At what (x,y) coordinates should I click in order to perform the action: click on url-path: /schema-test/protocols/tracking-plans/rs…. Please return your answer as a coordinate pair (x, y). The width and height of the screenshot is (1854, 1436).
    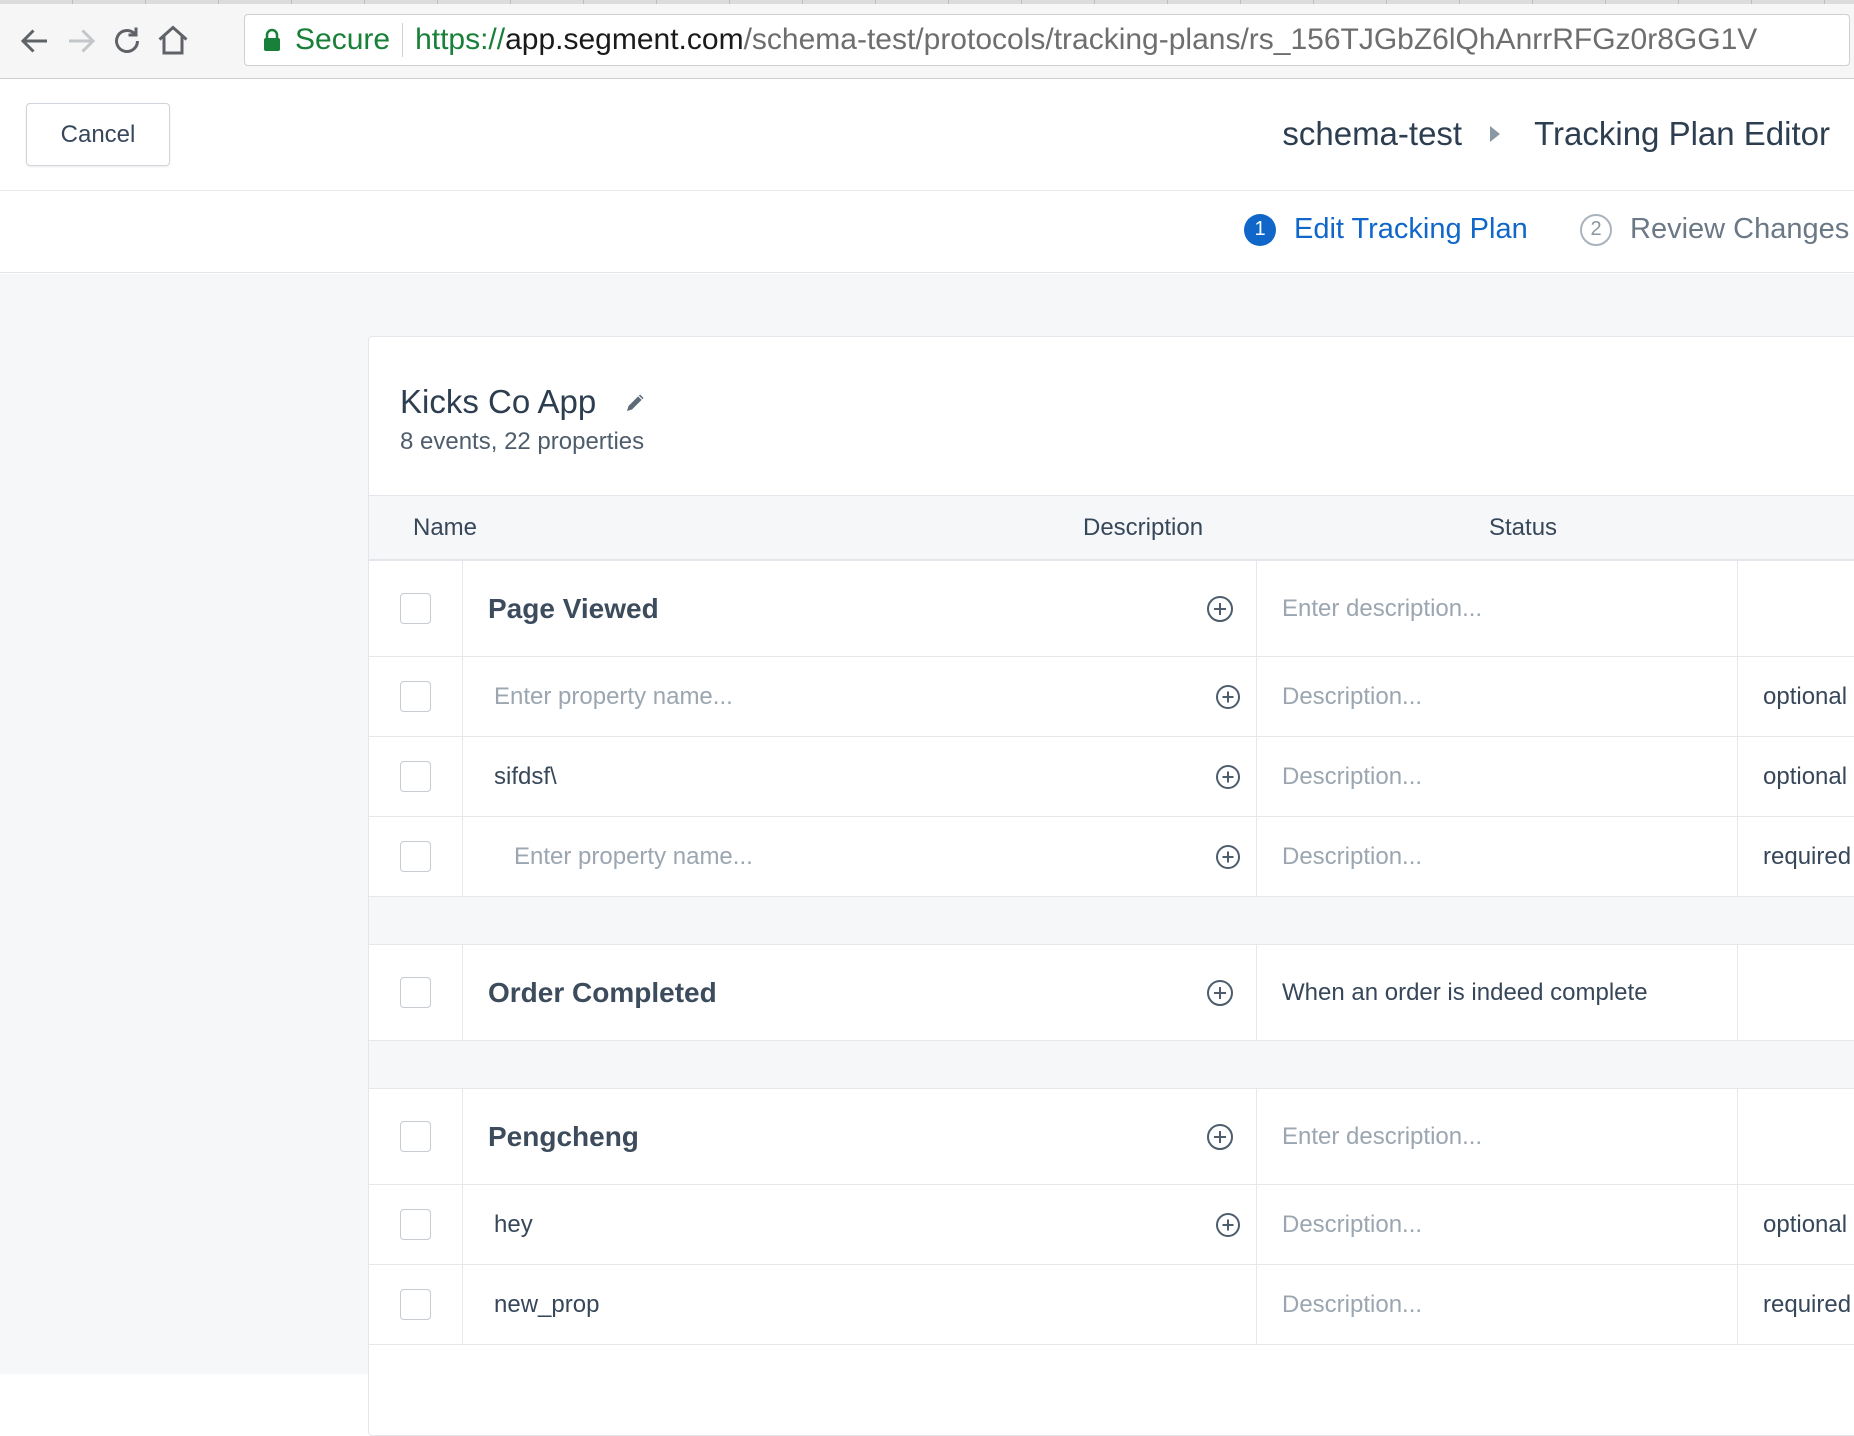
    Looking at the image, I should click on (1250, 39).